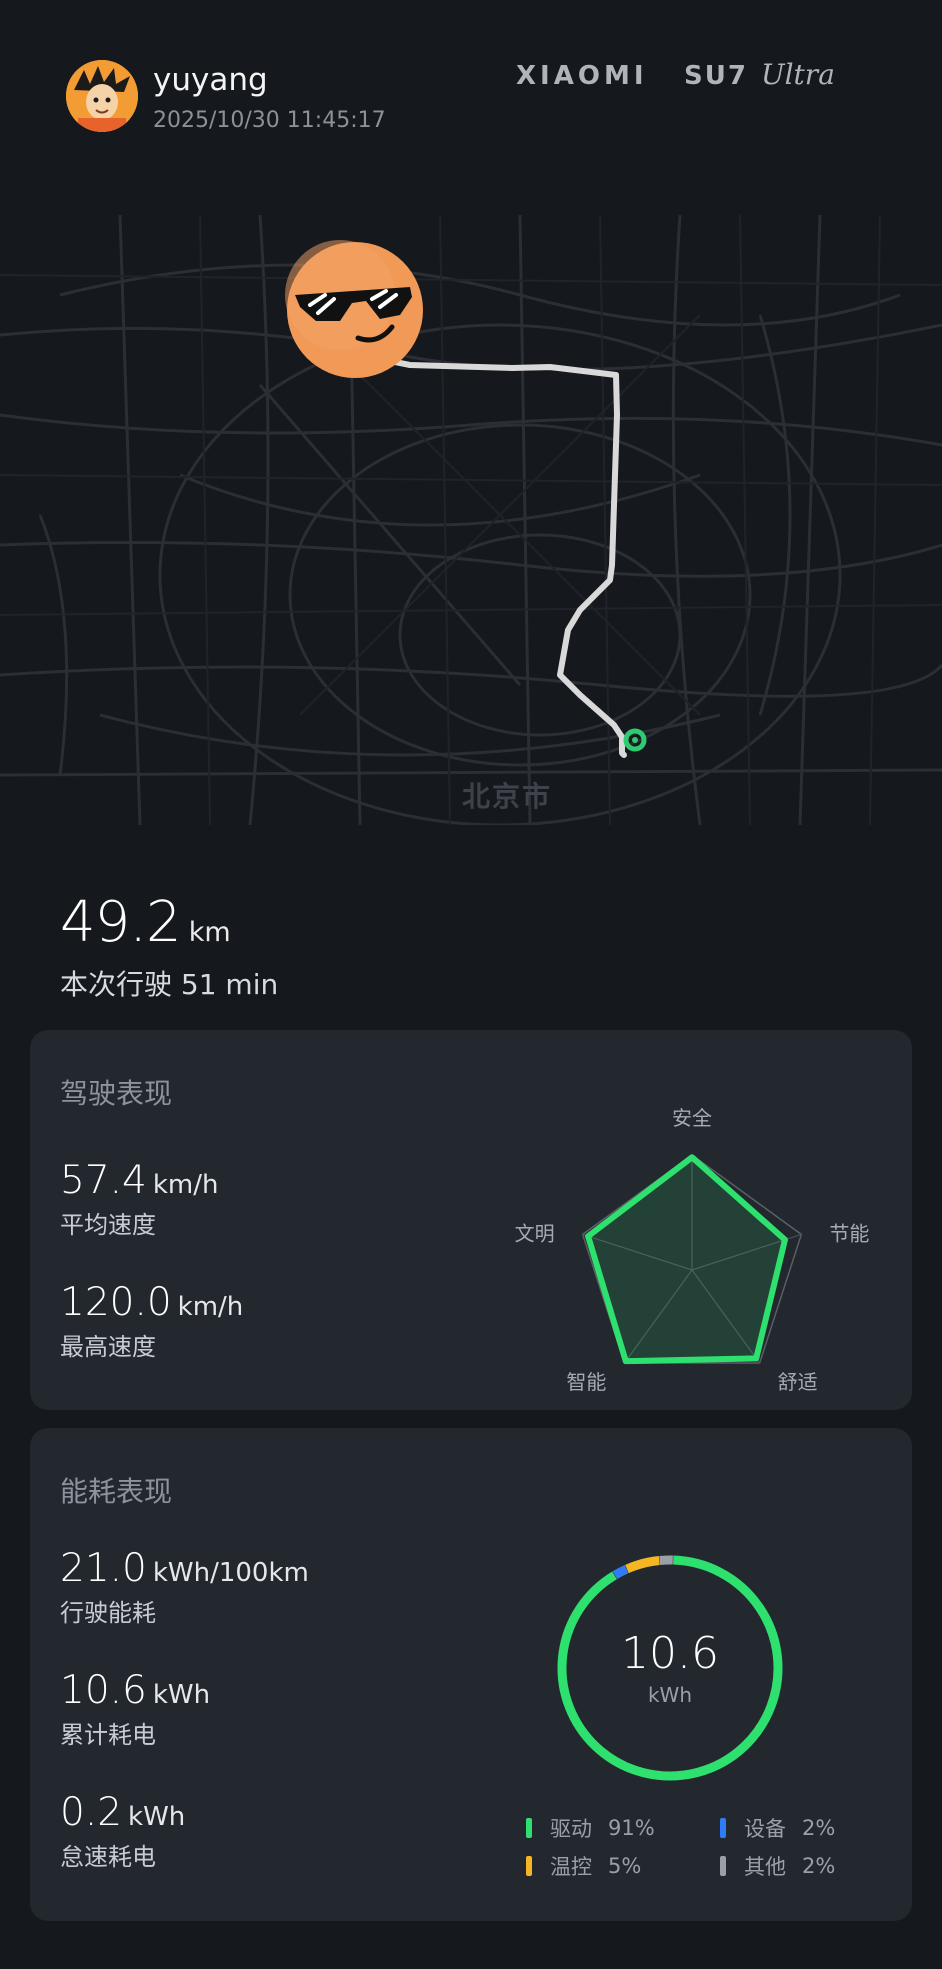 The width and height of the screenshot is (942, 1969). I want to click on legend-item-other: 其他 2%, so click(777, 1866).